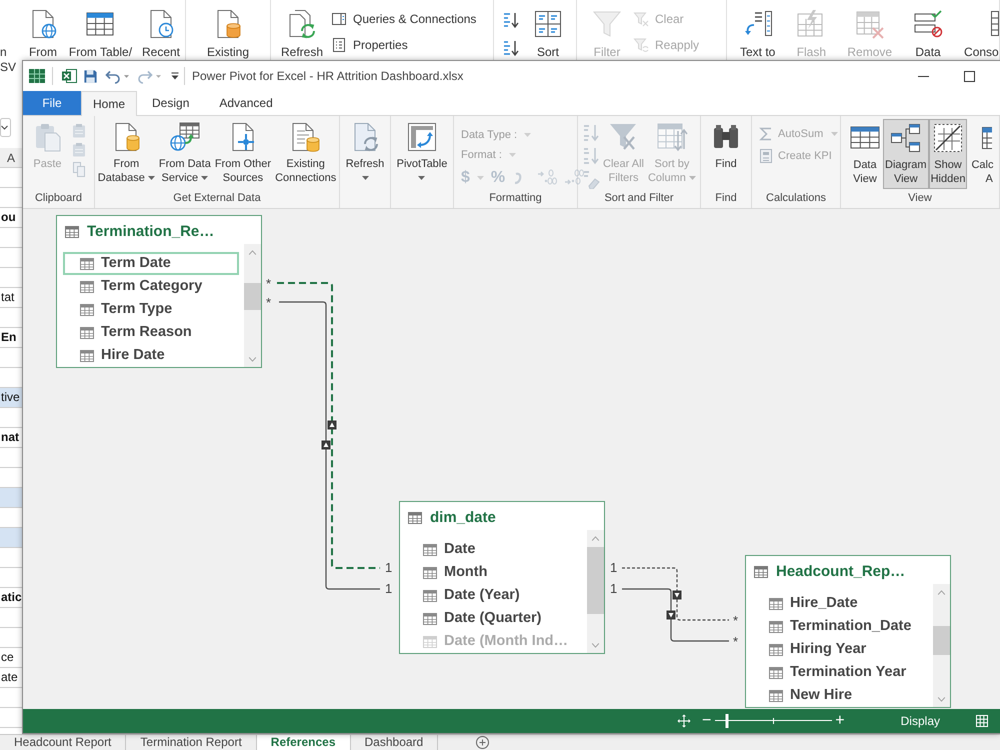 The height and width of the screenshot is (750, 1000). I want to click on undo-icon, so click(113, 76).